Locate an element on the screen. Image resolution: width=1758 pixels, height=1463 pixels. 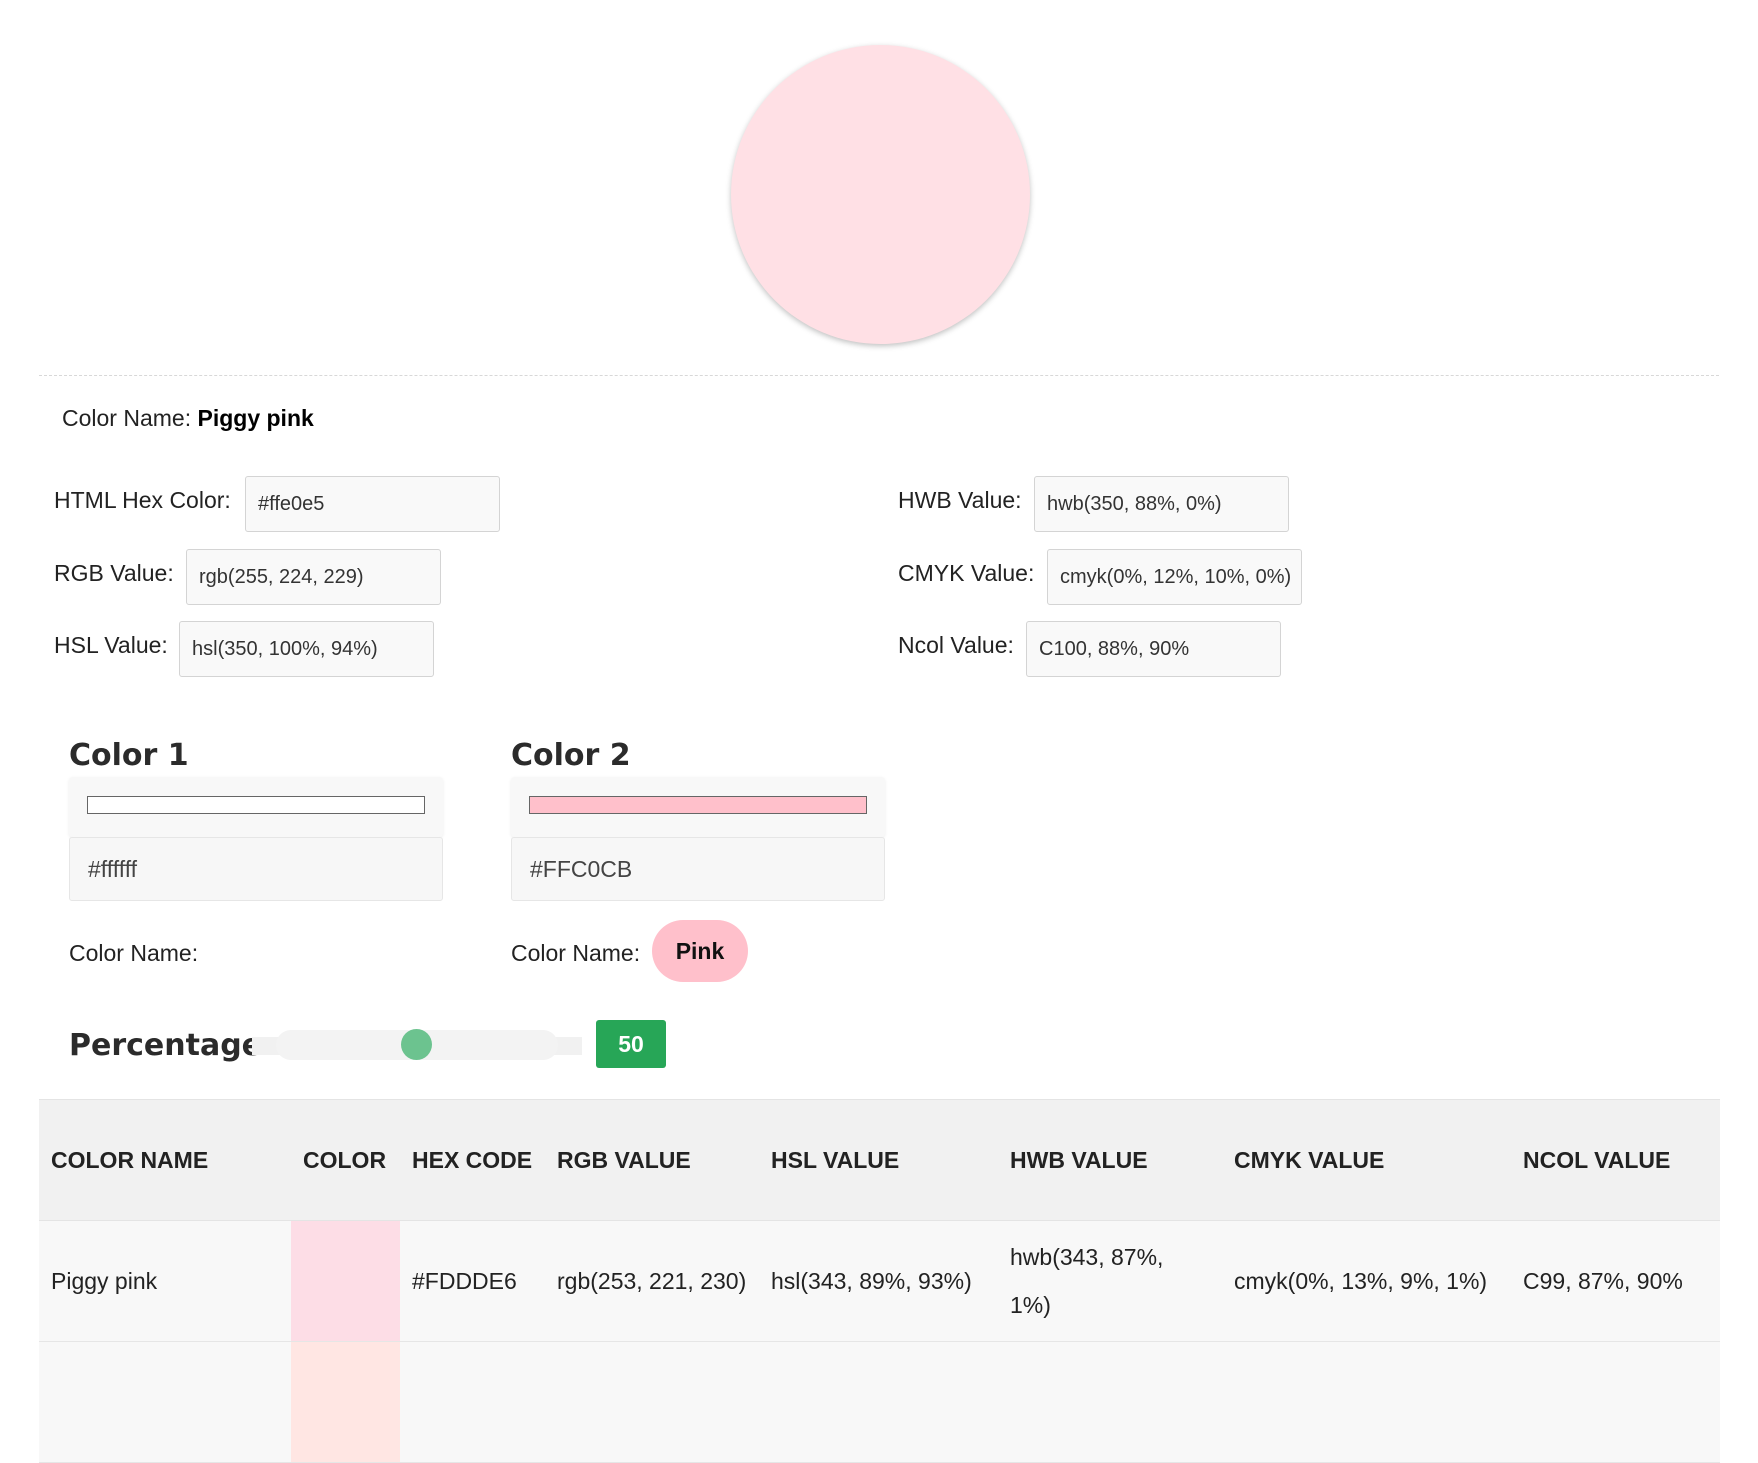
cell-cmyk-value is located at coordinates (1366, 1402).